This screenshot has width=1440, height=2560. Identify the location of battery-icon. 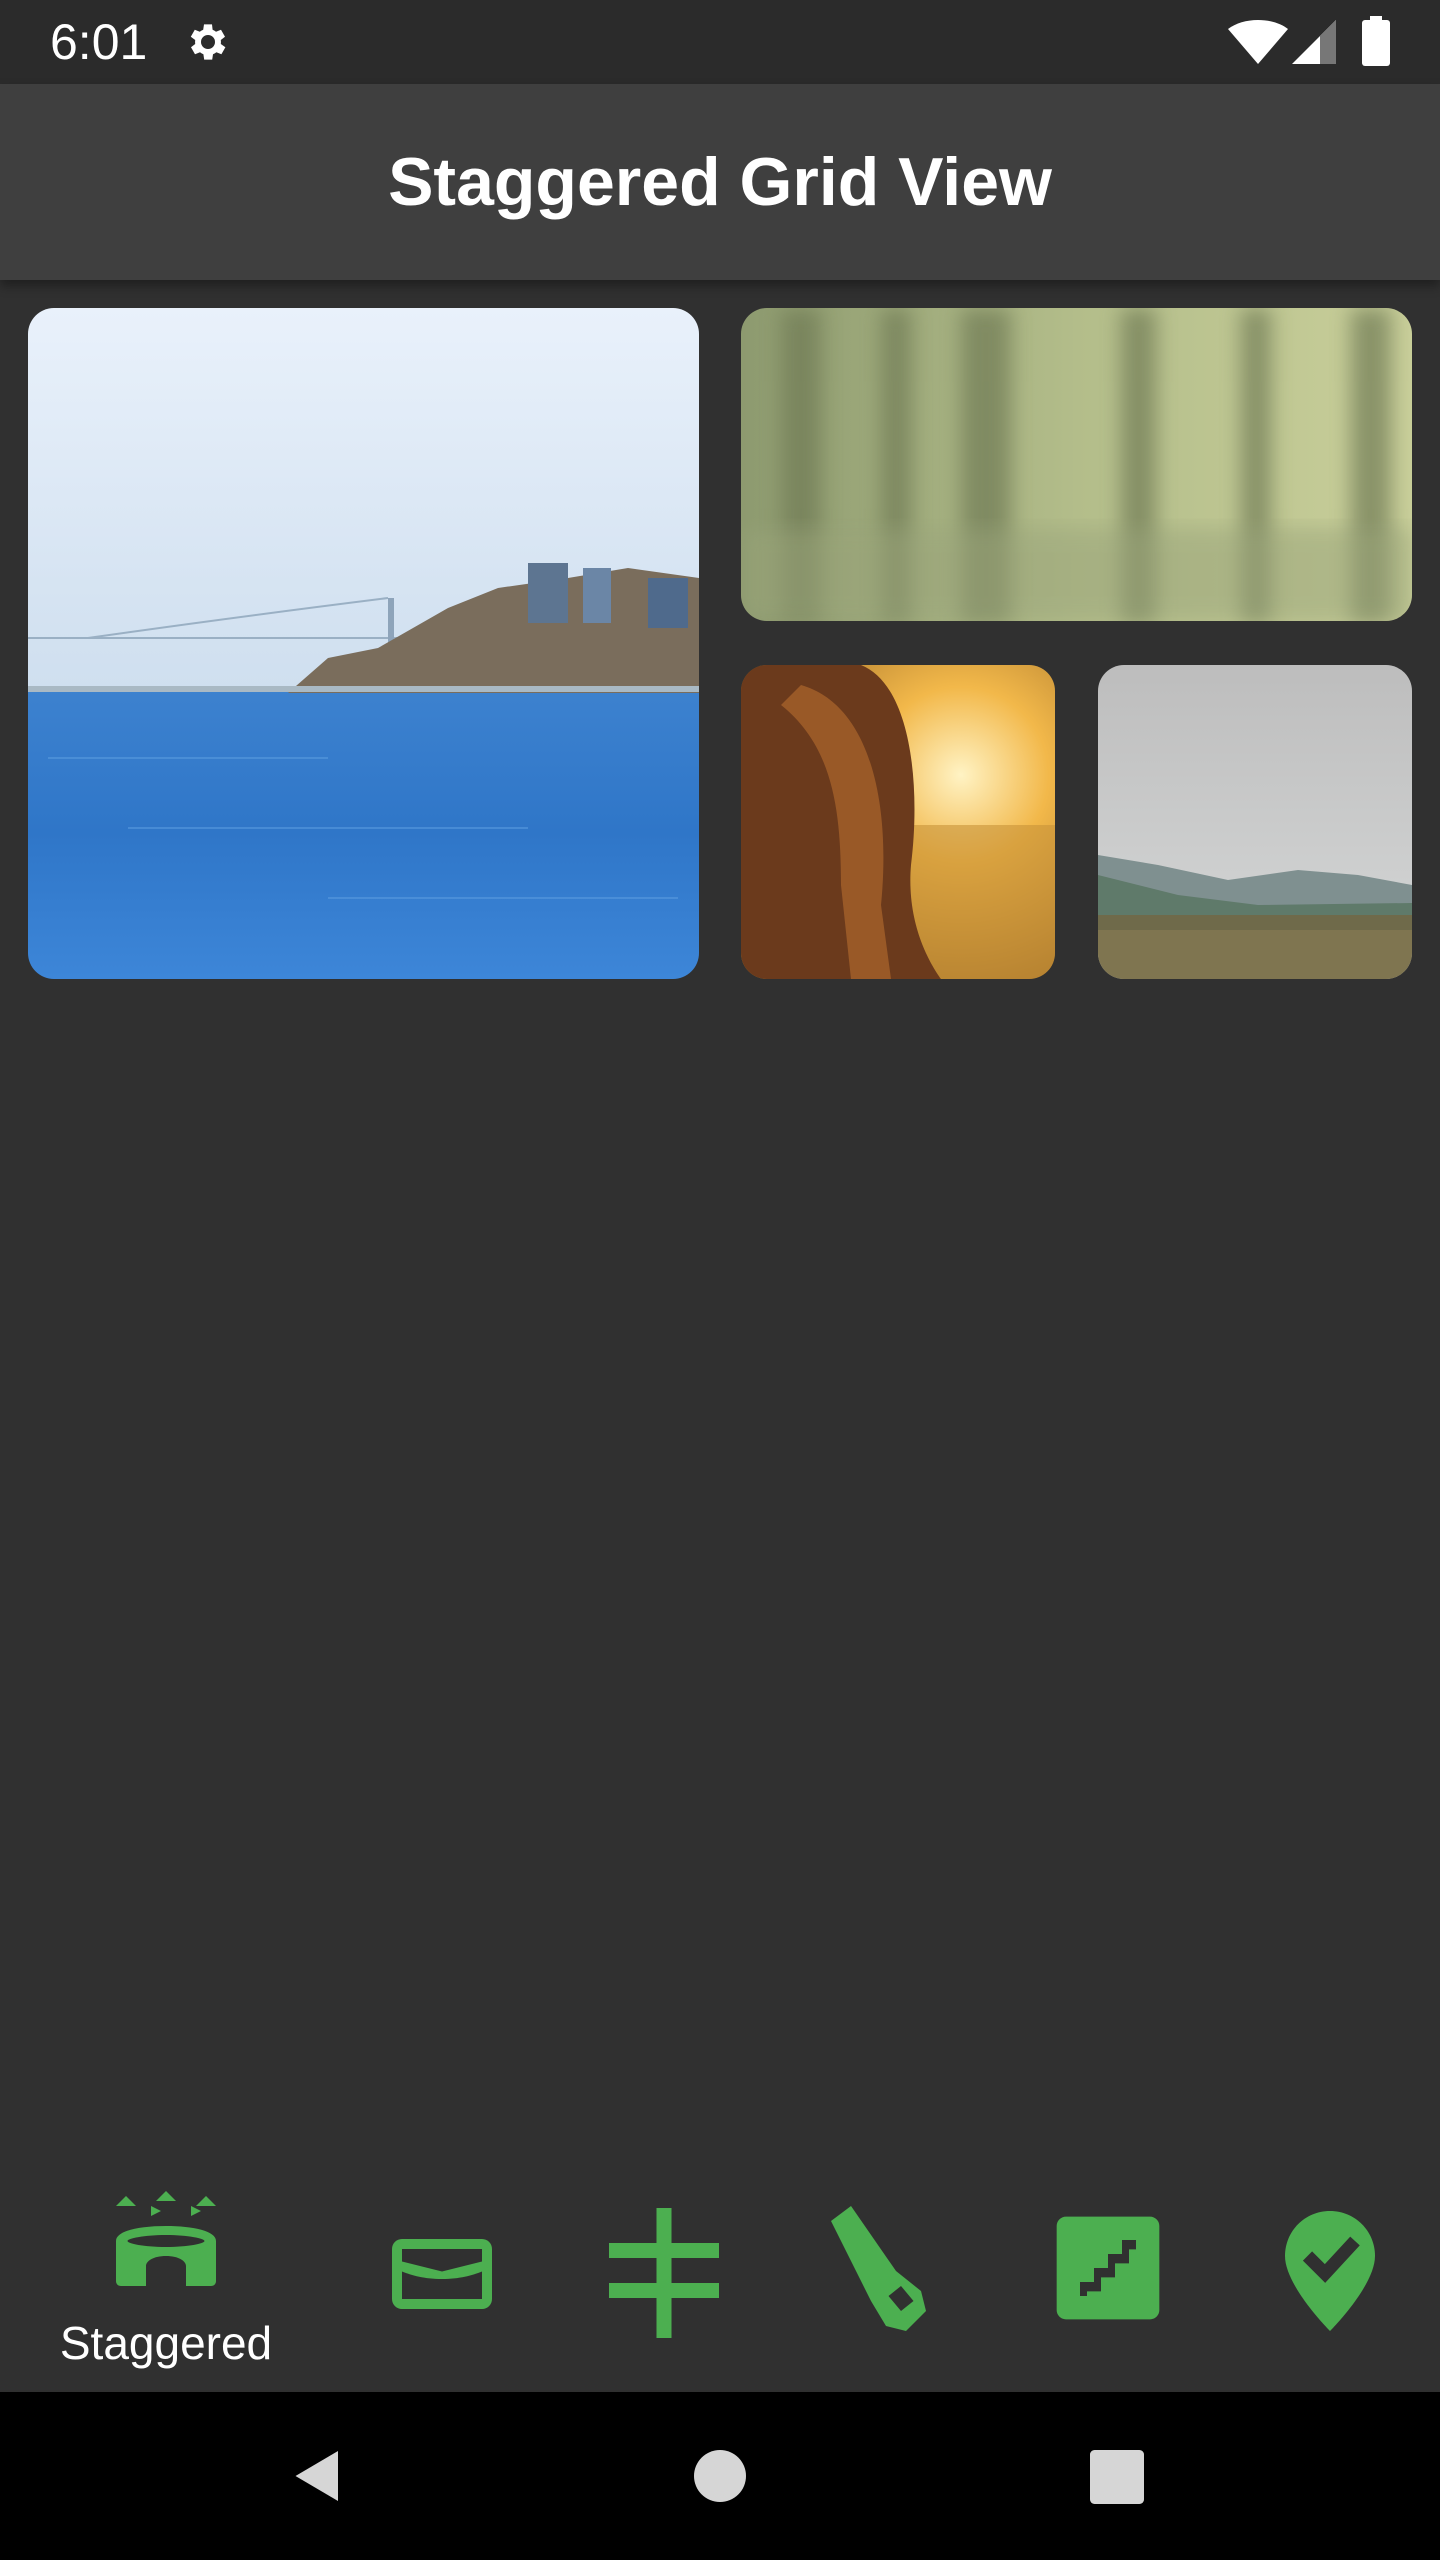
(1376, 41).